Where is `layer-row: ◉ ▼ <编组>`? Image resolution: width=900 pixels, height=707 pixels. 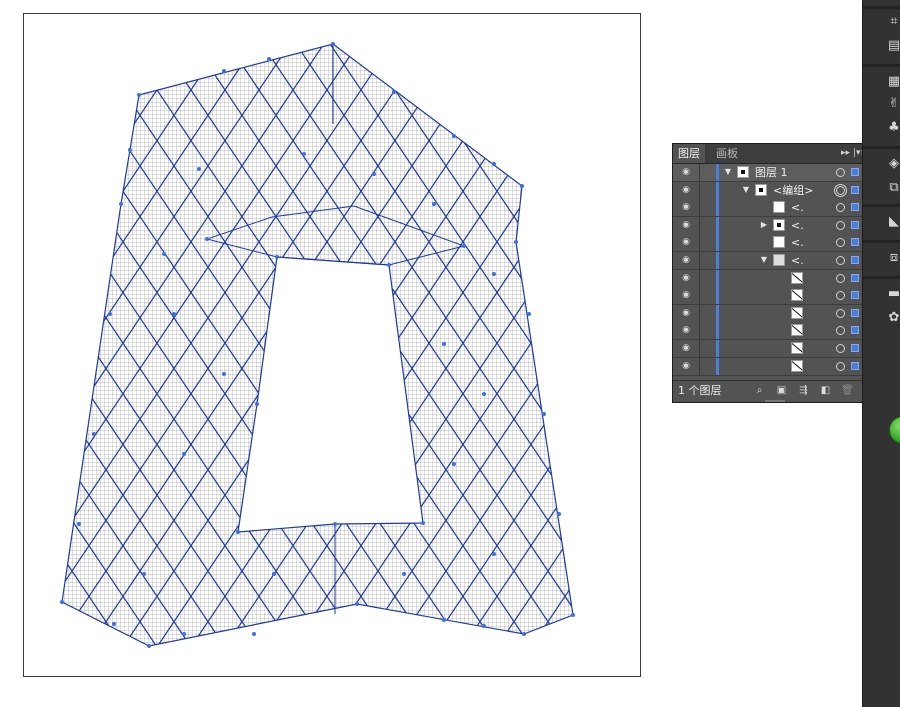 layer-row: ◉ ▼ <编组> is located at coordinates (768, 190).